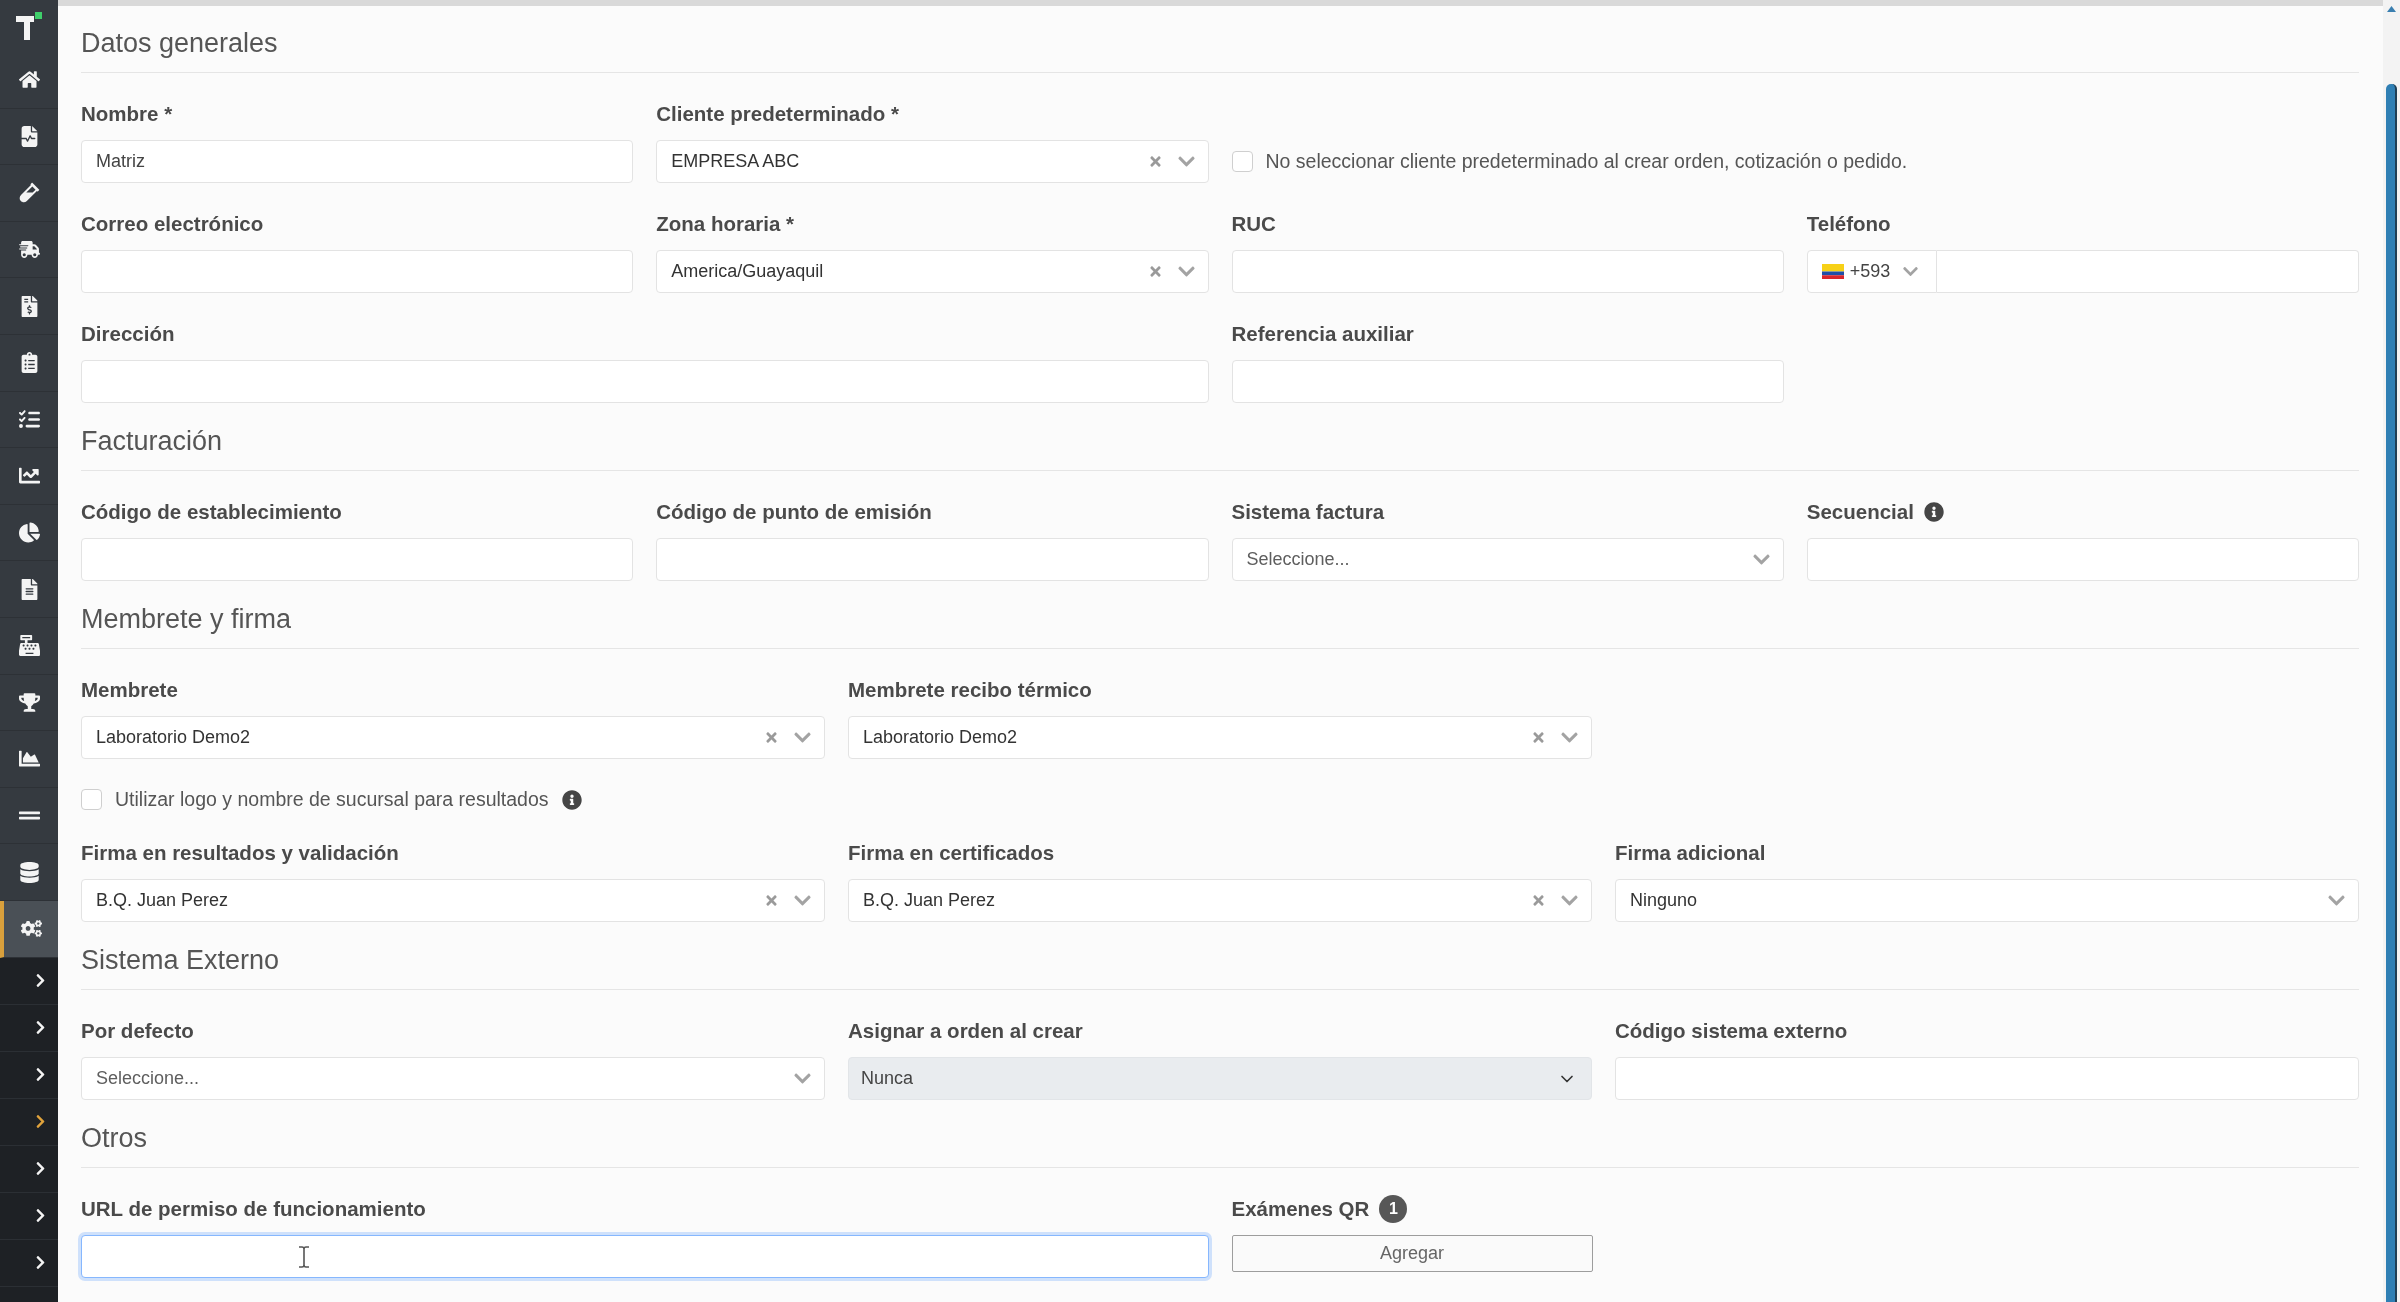 Image resolution: width=2400 pixels, height=1302 pixels. What do you see at coordinates (970, 689) in the screenshot?
I see `field-label: Membrete recibo térmico` at bounding box center [970, 689].